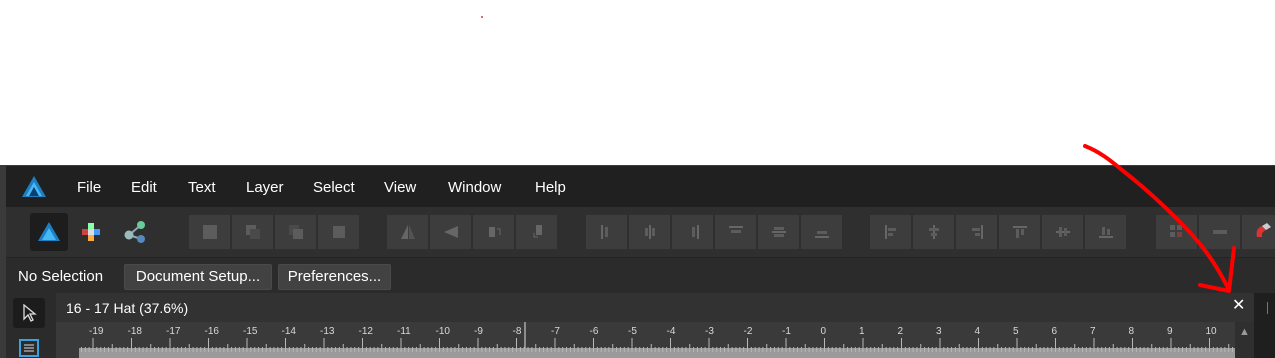 The width and height of the screenshot is (1275, 358). I want to click on align-left-icon, so click(604, 232).